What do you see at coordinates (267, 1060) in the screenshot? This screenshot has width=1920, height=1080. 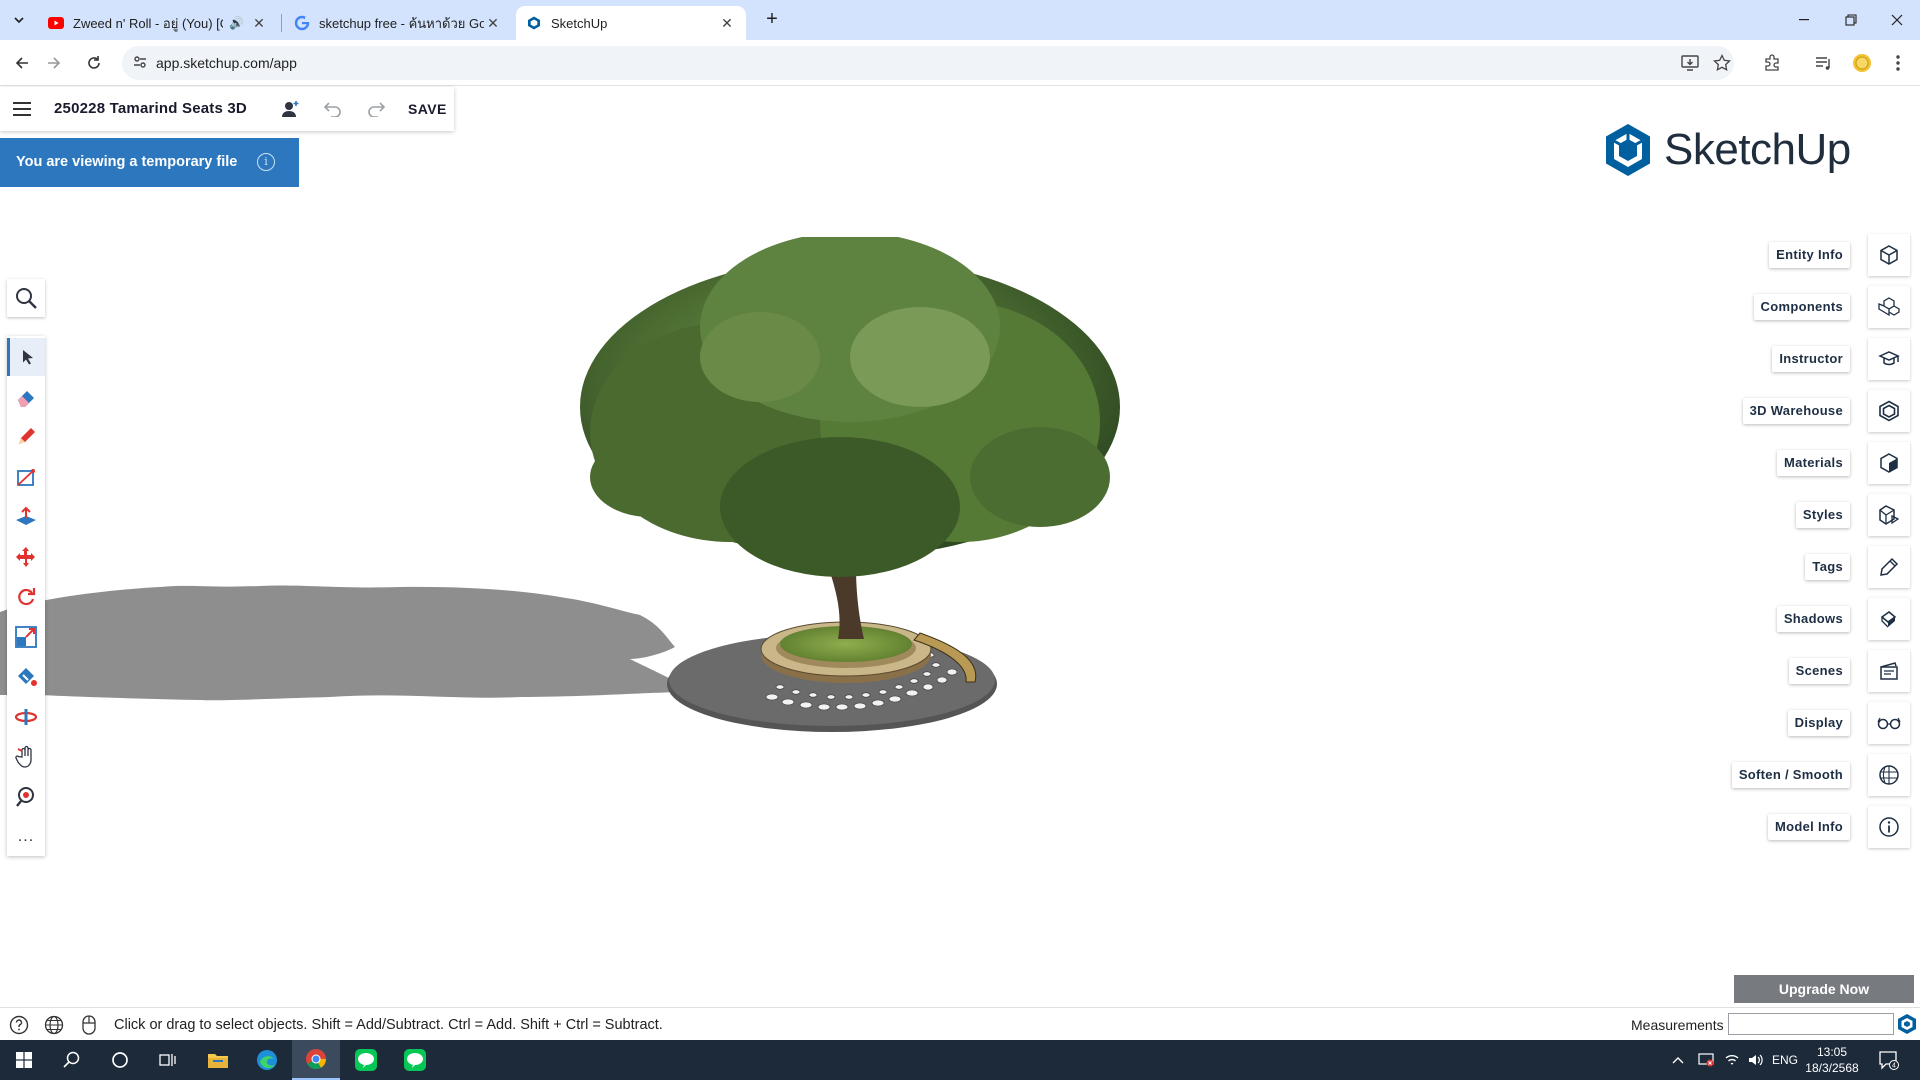 I see `edge-browser-icon` at bounding box center [267, 1060].